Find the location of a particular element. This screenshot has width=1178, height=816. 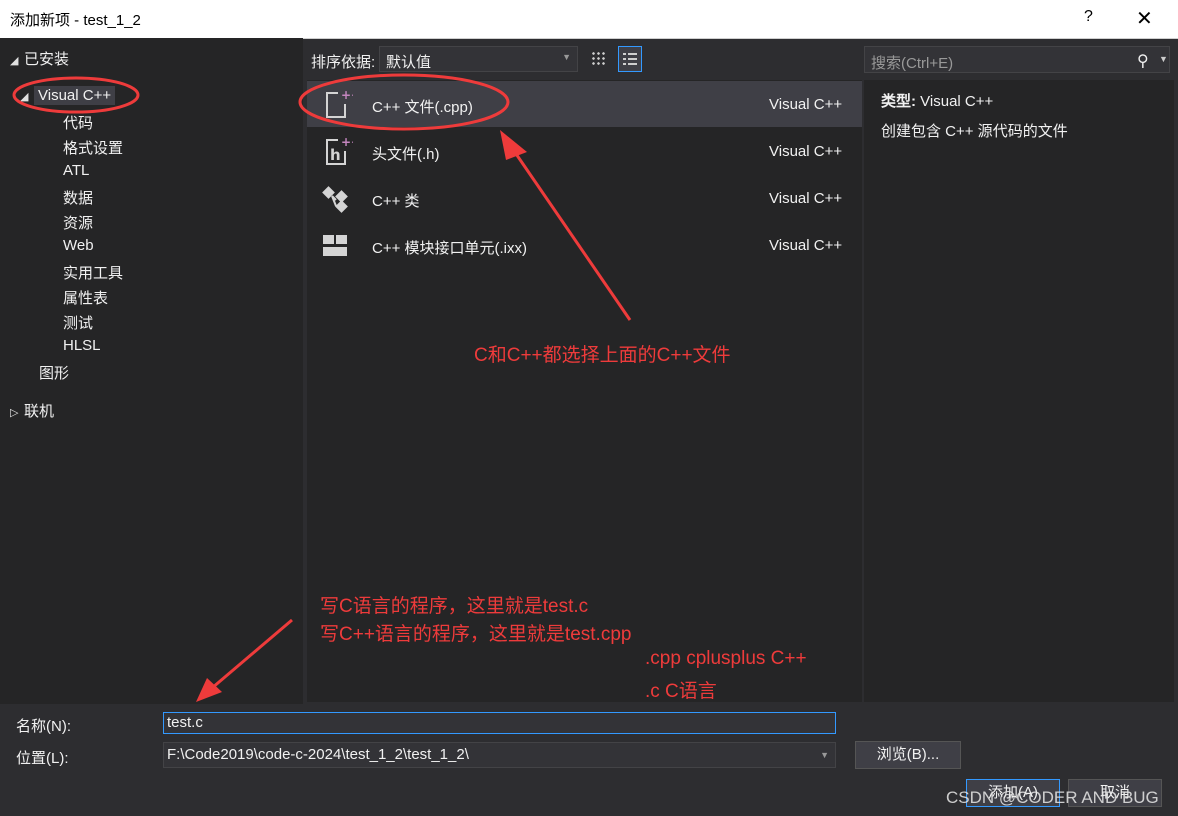

location-label: 位置(L): is located at coordinates (42, 758).